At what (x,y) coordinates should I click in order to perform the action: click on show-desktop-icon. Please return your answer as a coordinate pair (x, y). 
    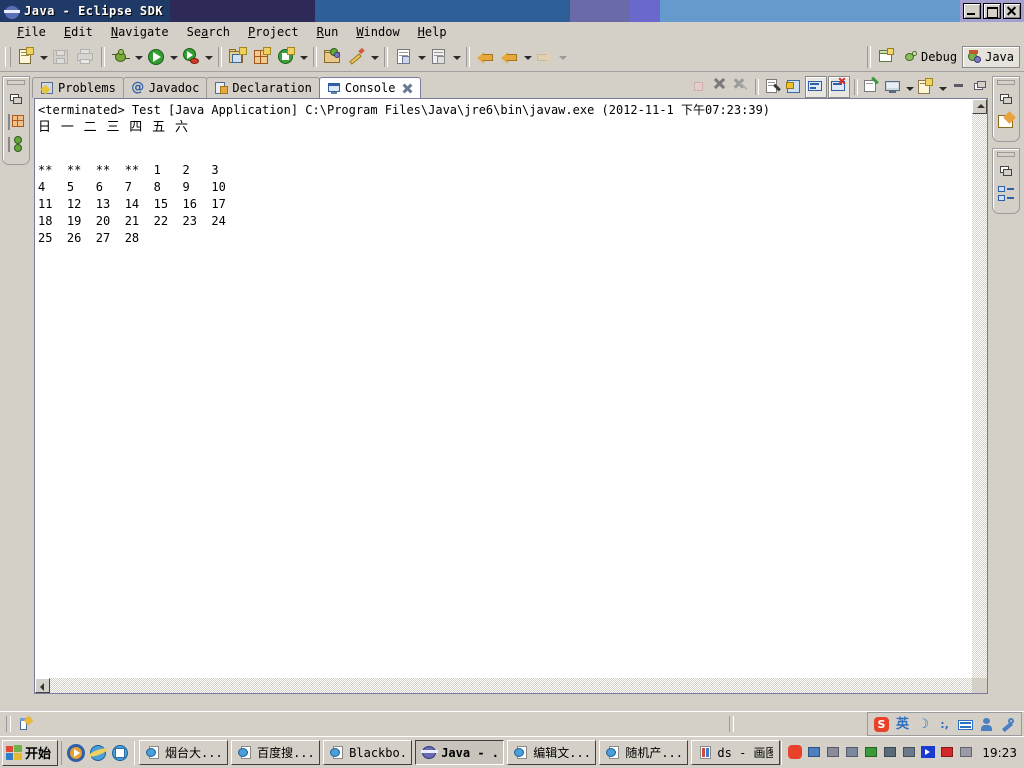
    Looking at the image, I should click on (120, 753).